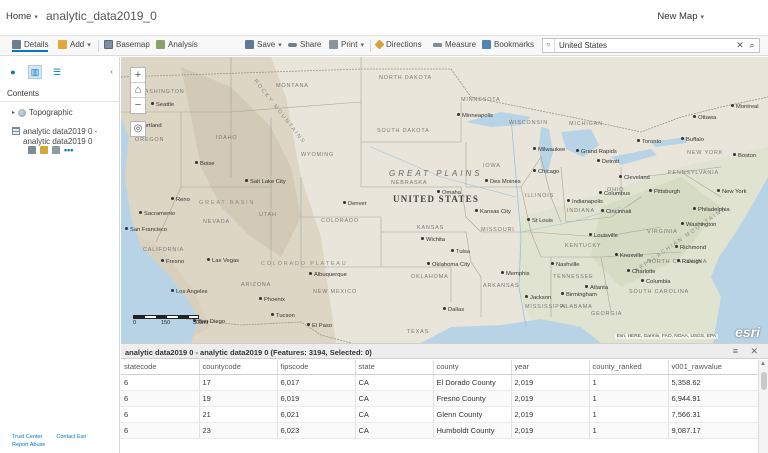  Describe the element at coordinates (616, 212) in the screenshot. I see `city-label: Cincinnati` at that location.